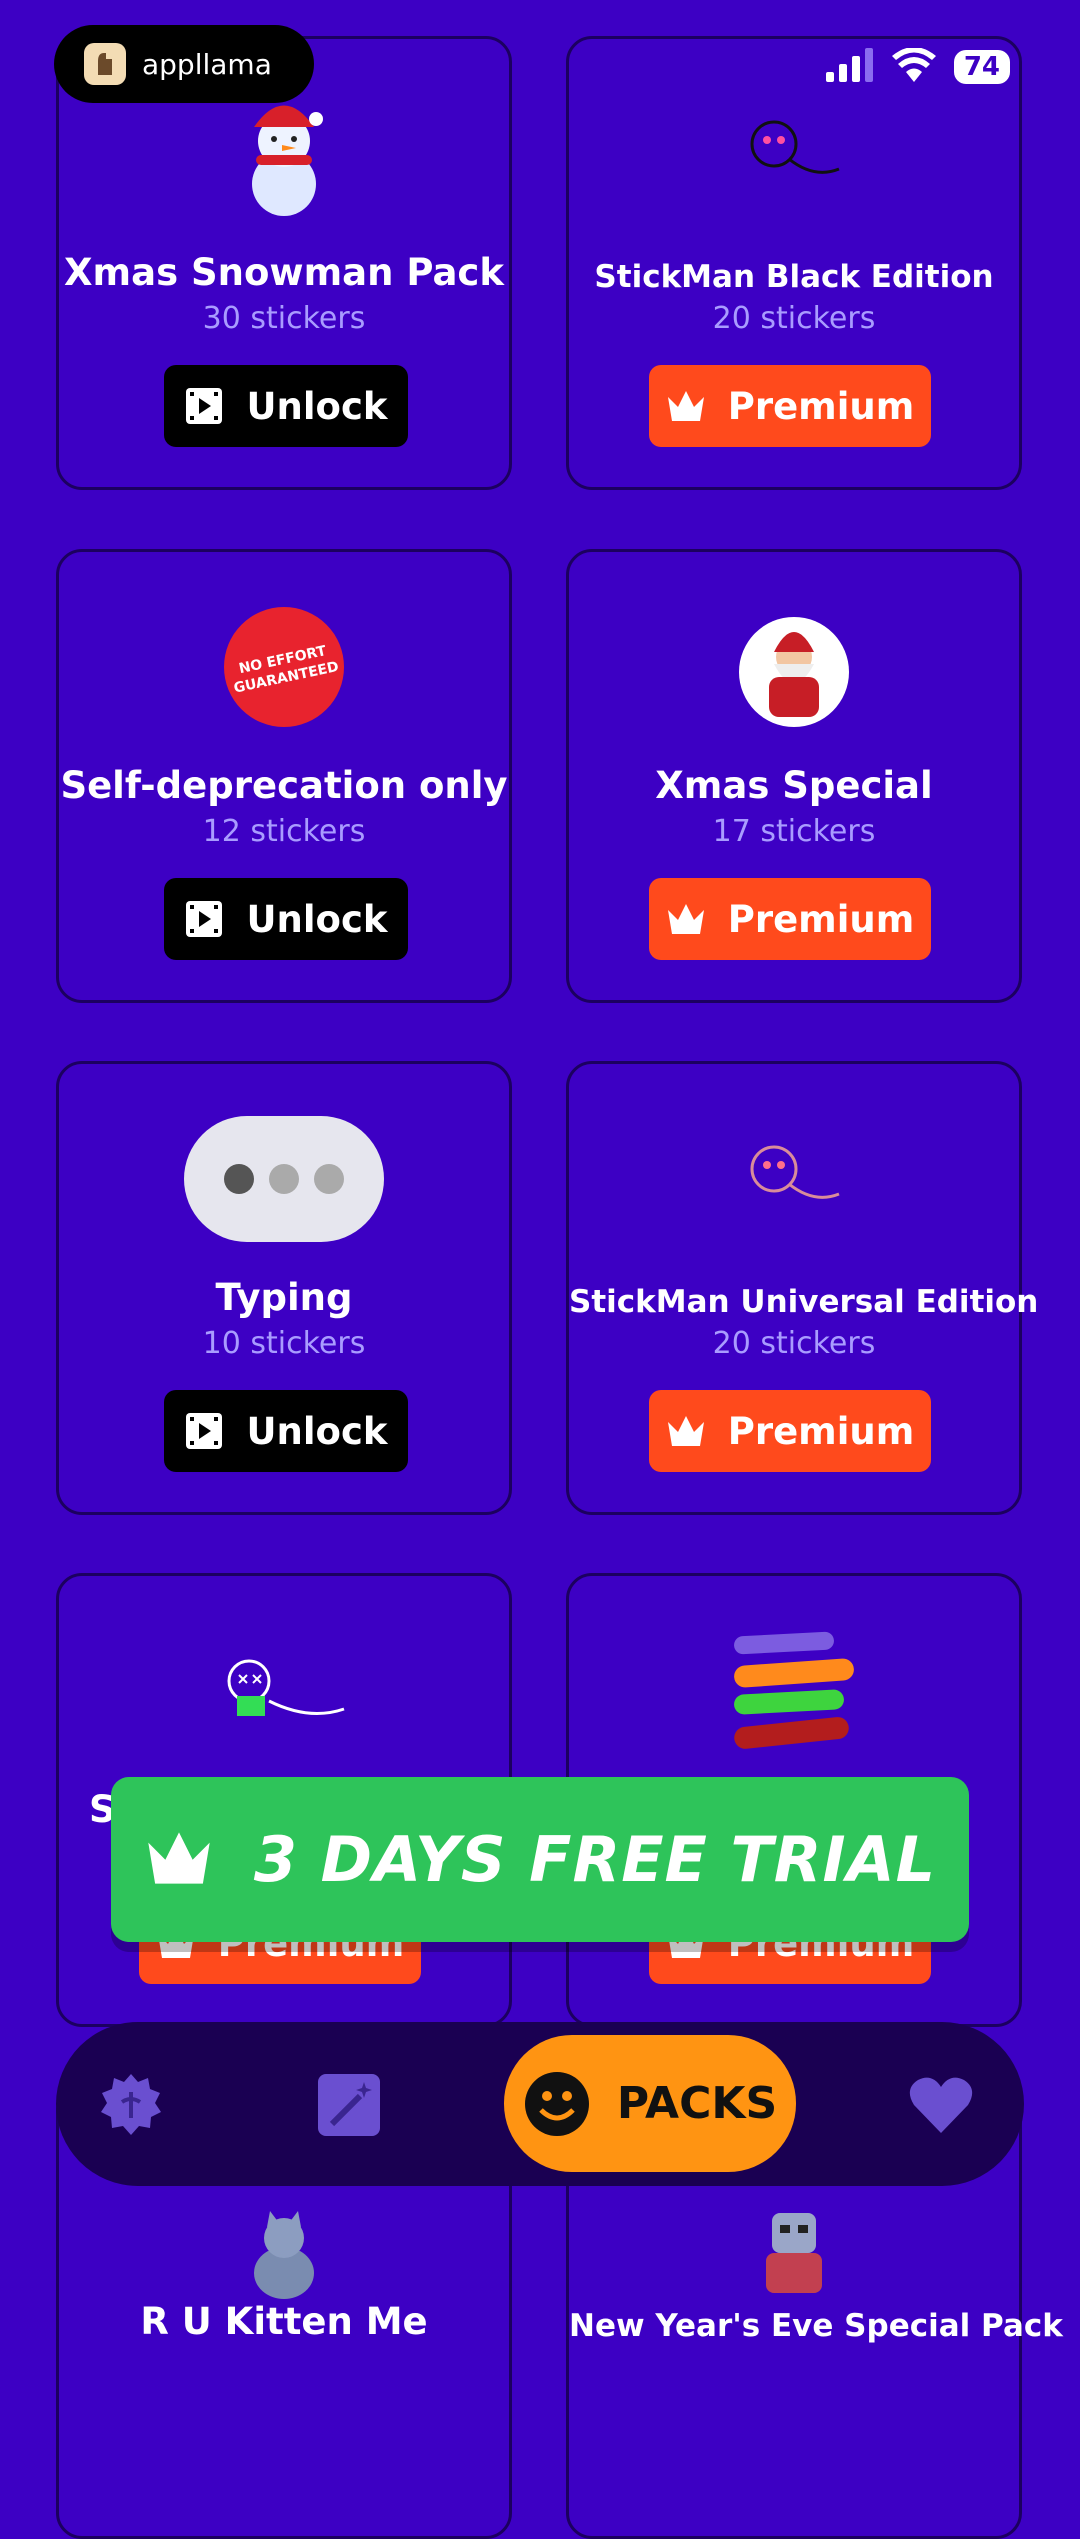 Image resolution: width=1080 pixels, height=2539 pixels. What do you see at coordinates (284, 667) in the screenshot?
I see `no-effort-sticker-icon: NO EFFORT GUARANTEED` at bounding box center [284, 667].